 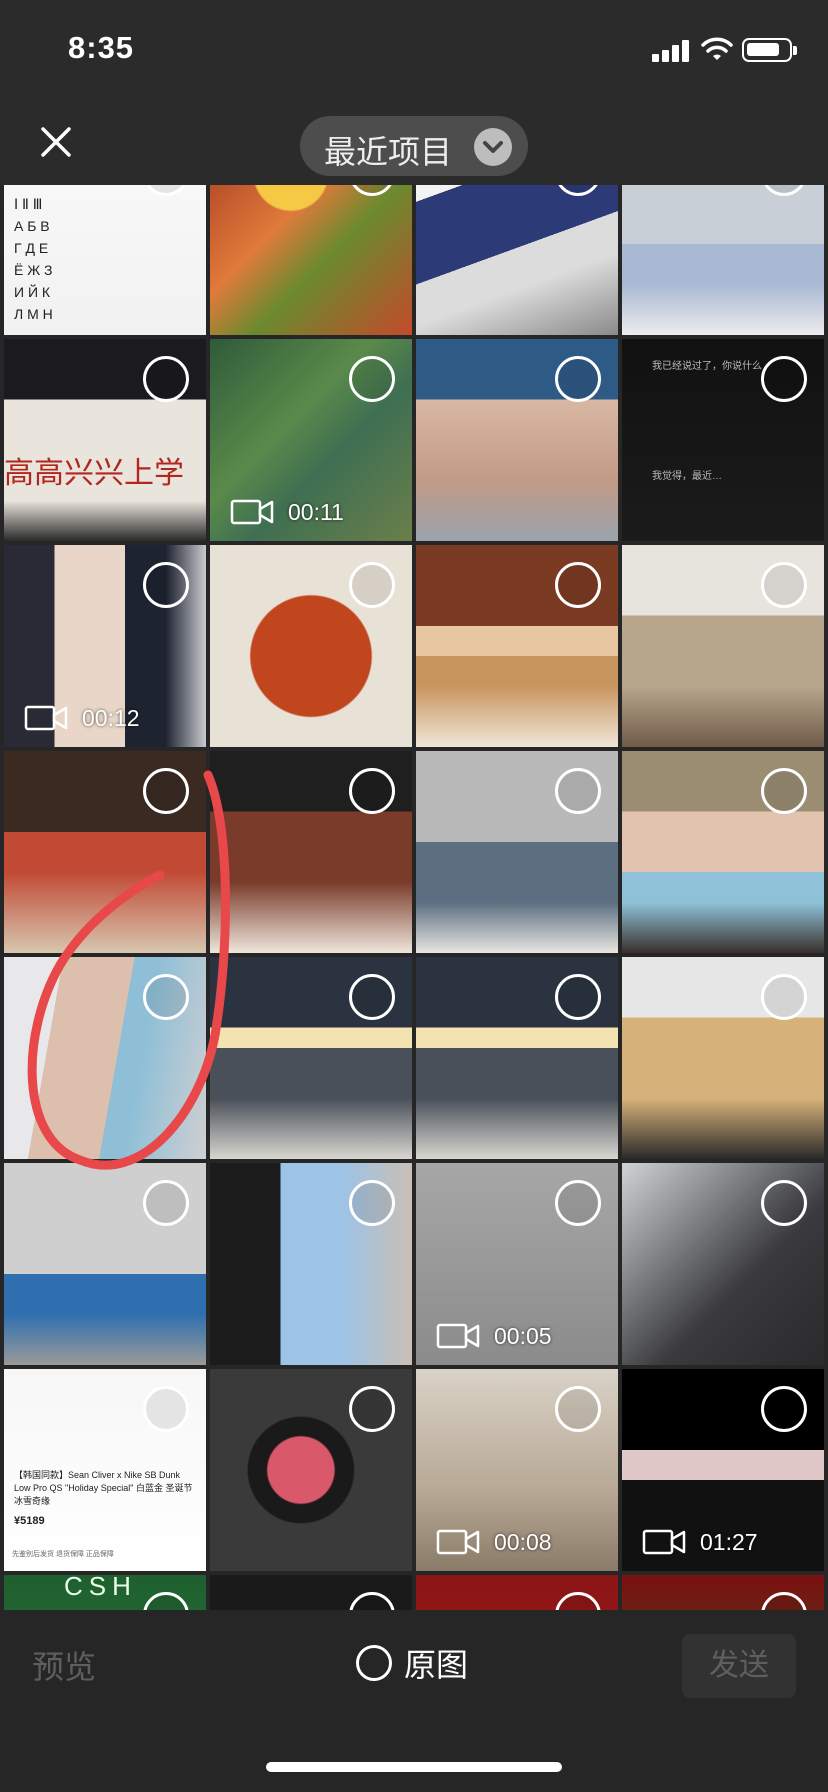 I want to click on photo-thumbnail-showroom, so click(x=723, y=646).